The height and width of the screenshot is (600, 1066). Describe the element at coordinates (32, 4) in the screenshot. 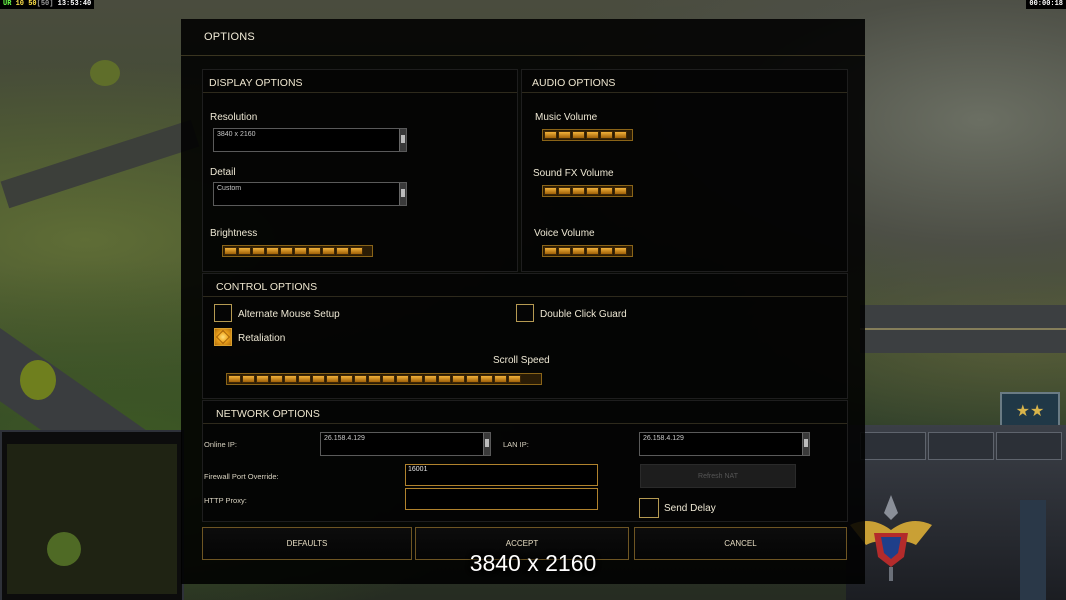

I see `fps-value: 50` at that location.